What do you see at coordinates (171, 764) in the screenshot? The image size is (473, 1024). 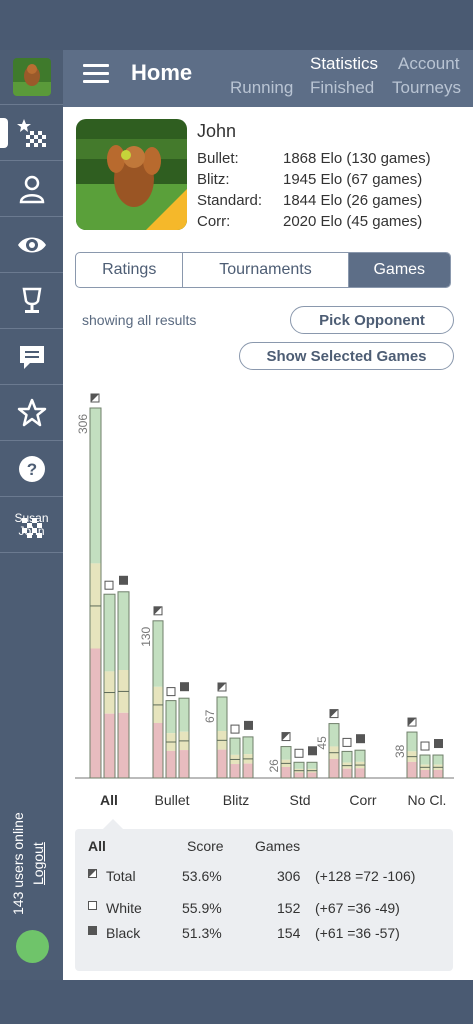 I see `bar-white-bullet-losses` at bounding box center [171, 764].